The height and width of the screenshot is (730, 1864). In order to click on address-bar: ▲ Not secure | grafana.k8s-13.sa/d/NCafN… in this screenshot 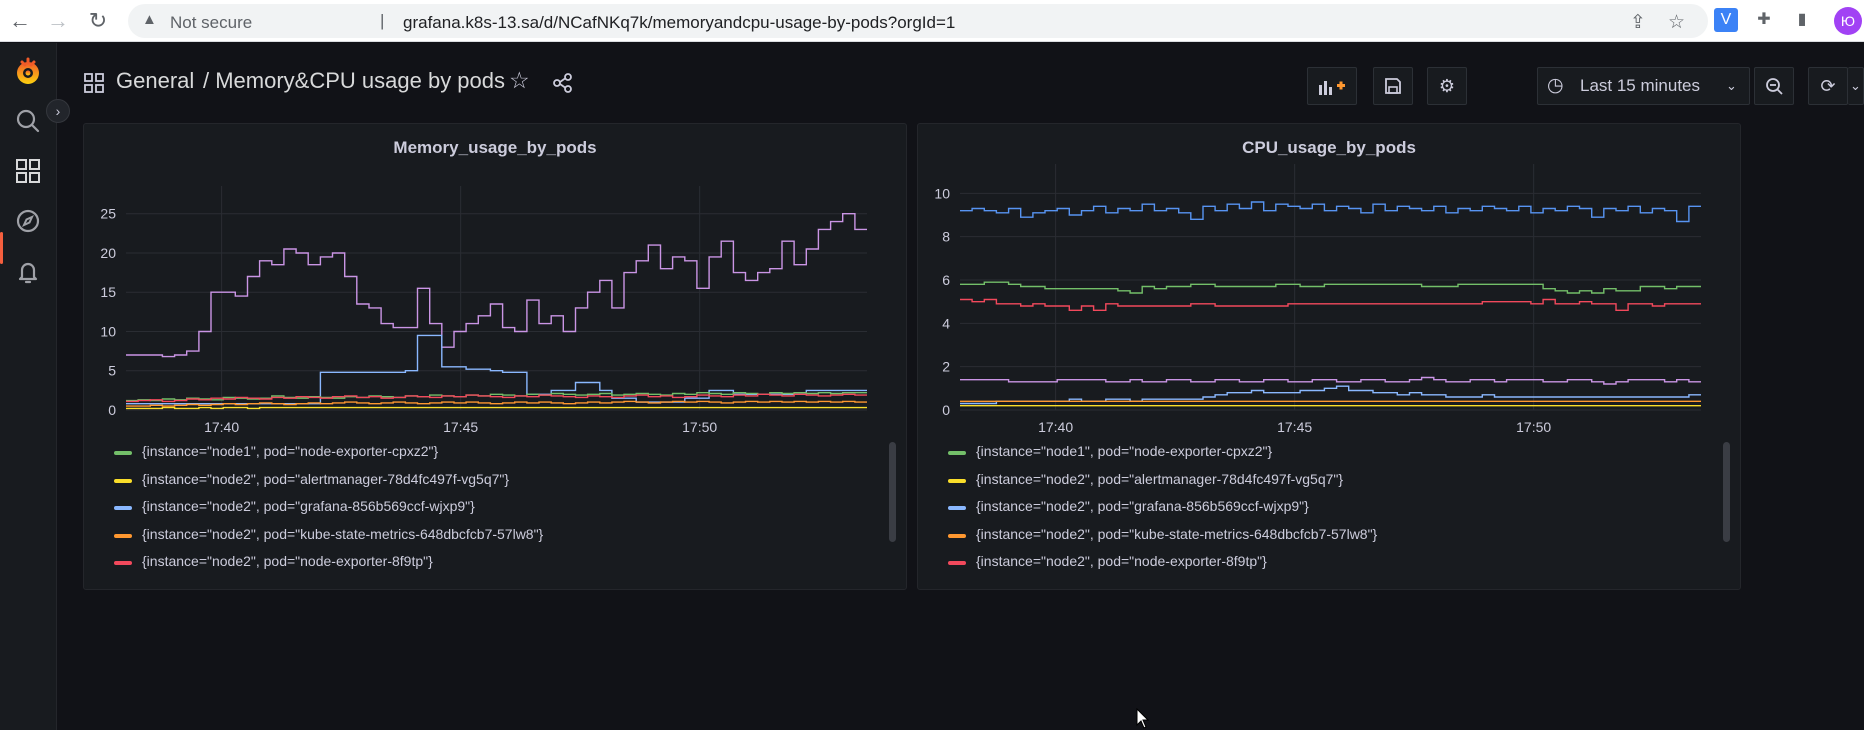, I will do `click(918, 21)`.